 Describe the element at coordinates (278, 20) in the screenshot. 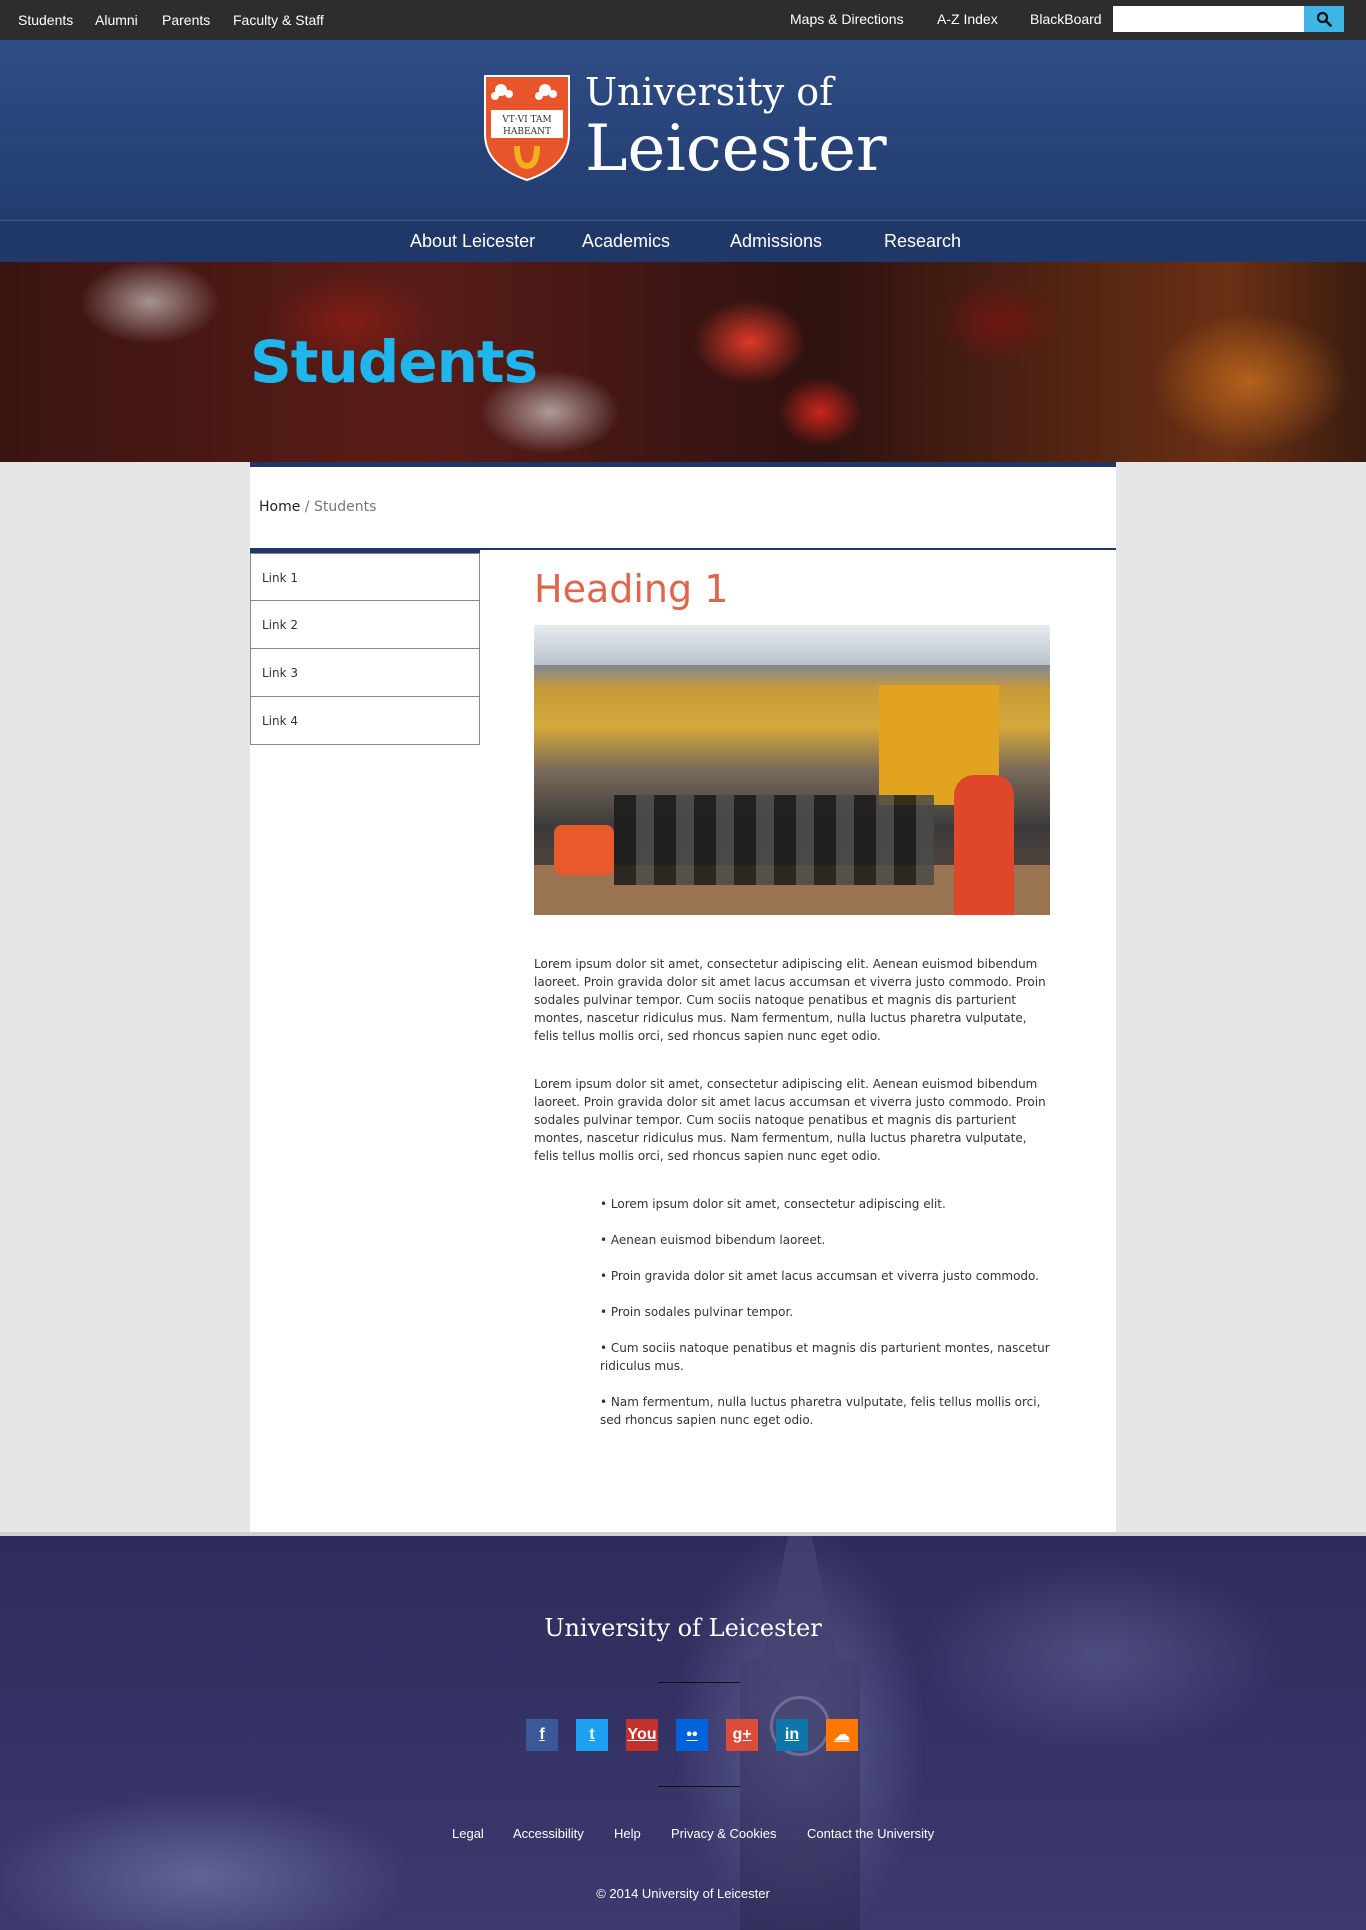

I see `utility-link-faculty-staff: Faculty & Staff` at that location.